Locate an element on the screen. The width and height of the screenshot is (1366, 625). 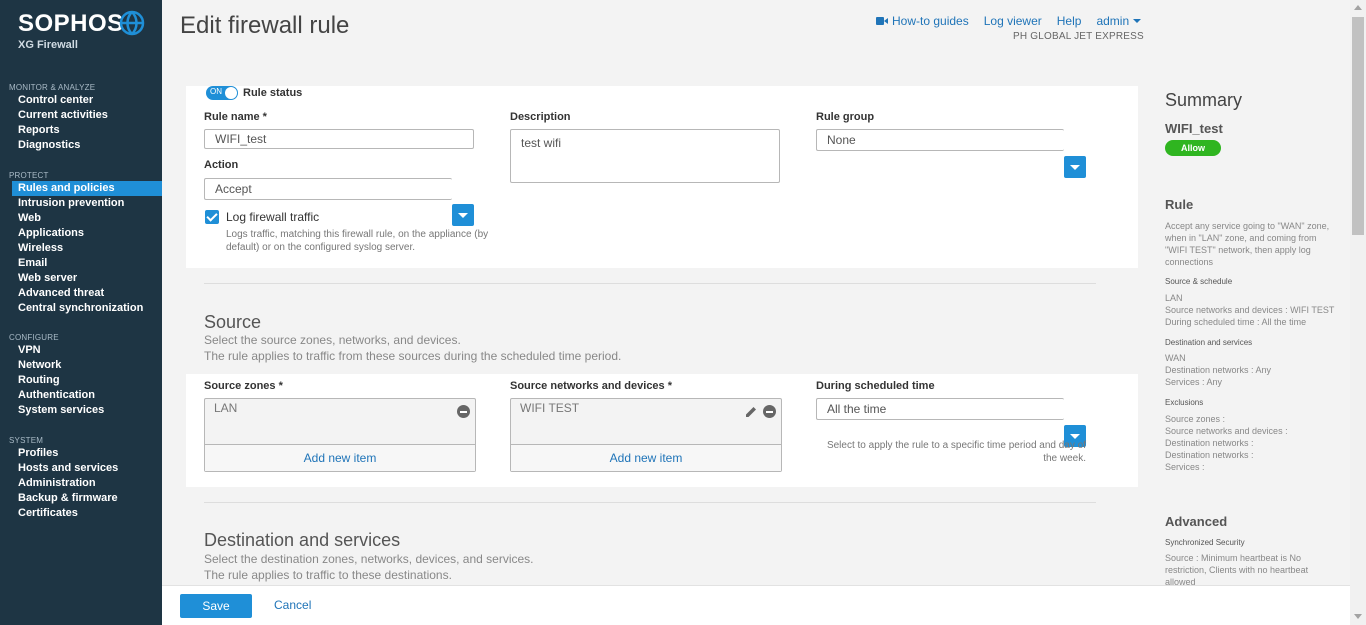
toggle-knob is located at coordinates (231, 93).